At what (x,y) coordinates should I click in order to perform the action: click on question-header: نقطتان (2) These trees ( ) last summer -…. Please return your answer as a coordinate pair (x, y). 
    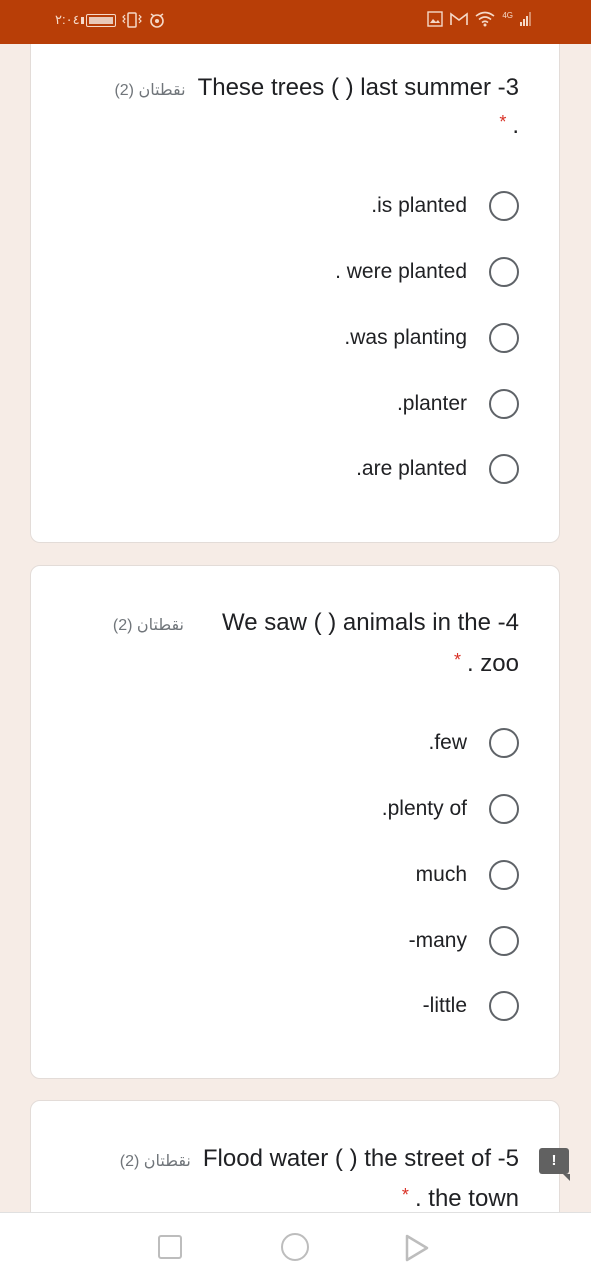
    Looking at the image, I should click on (316, 88).